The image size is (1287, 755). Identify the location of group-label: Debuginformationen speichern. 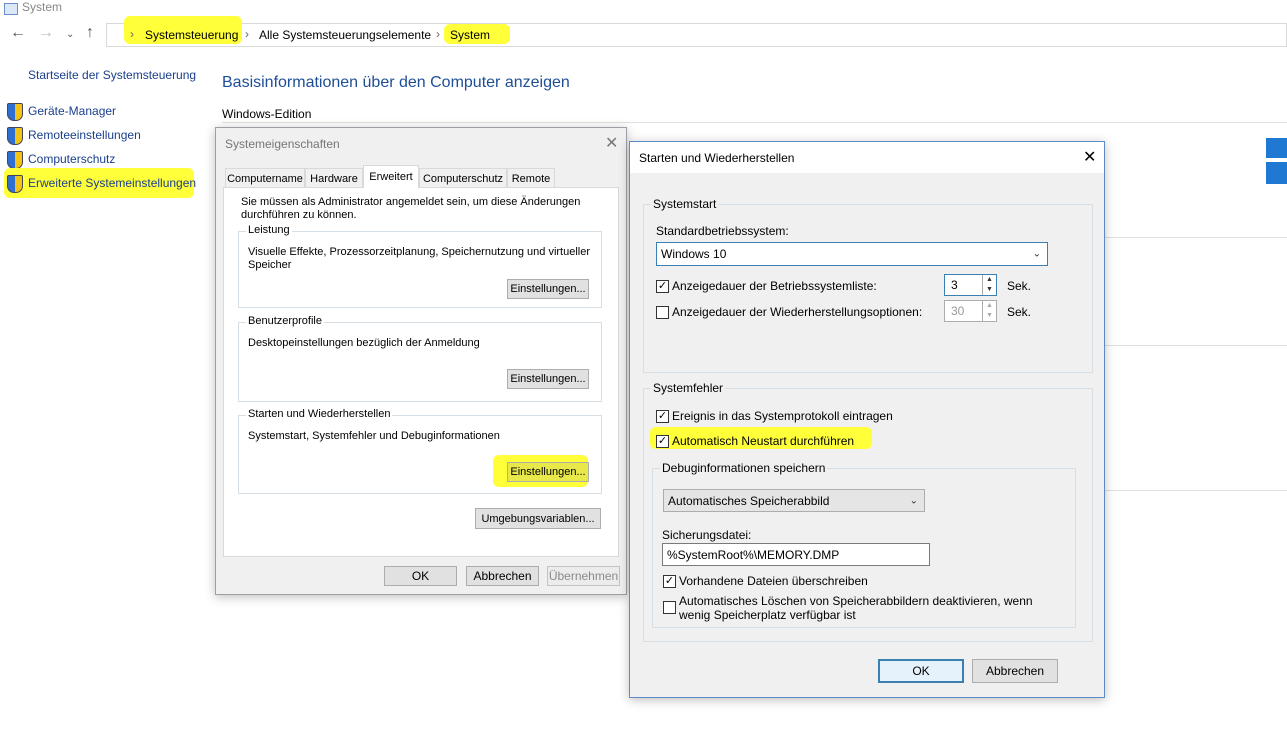
(744, 468).